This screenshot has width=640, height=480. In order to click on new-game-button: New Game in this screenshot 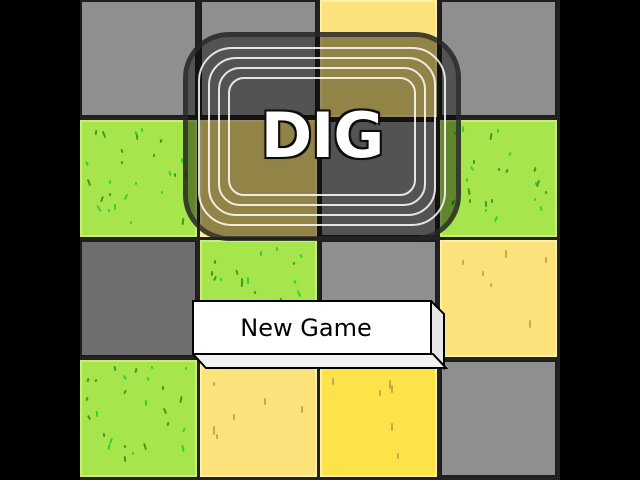, I will do `click(320, 335)`.